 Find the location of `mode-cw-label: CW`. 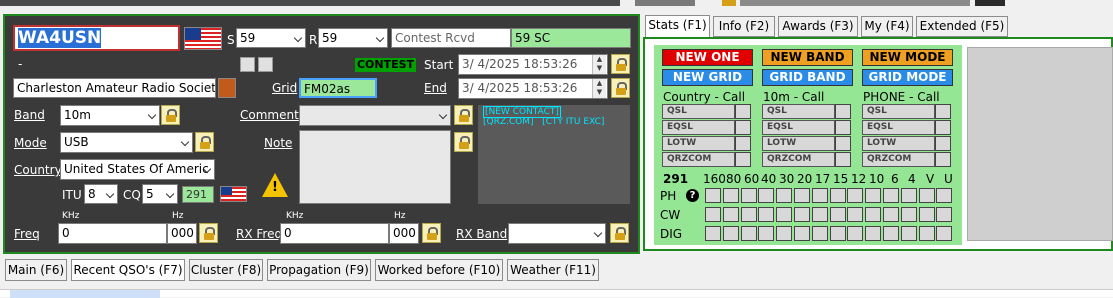

mode-cw-label: CW is located at coordinates (670, 215).